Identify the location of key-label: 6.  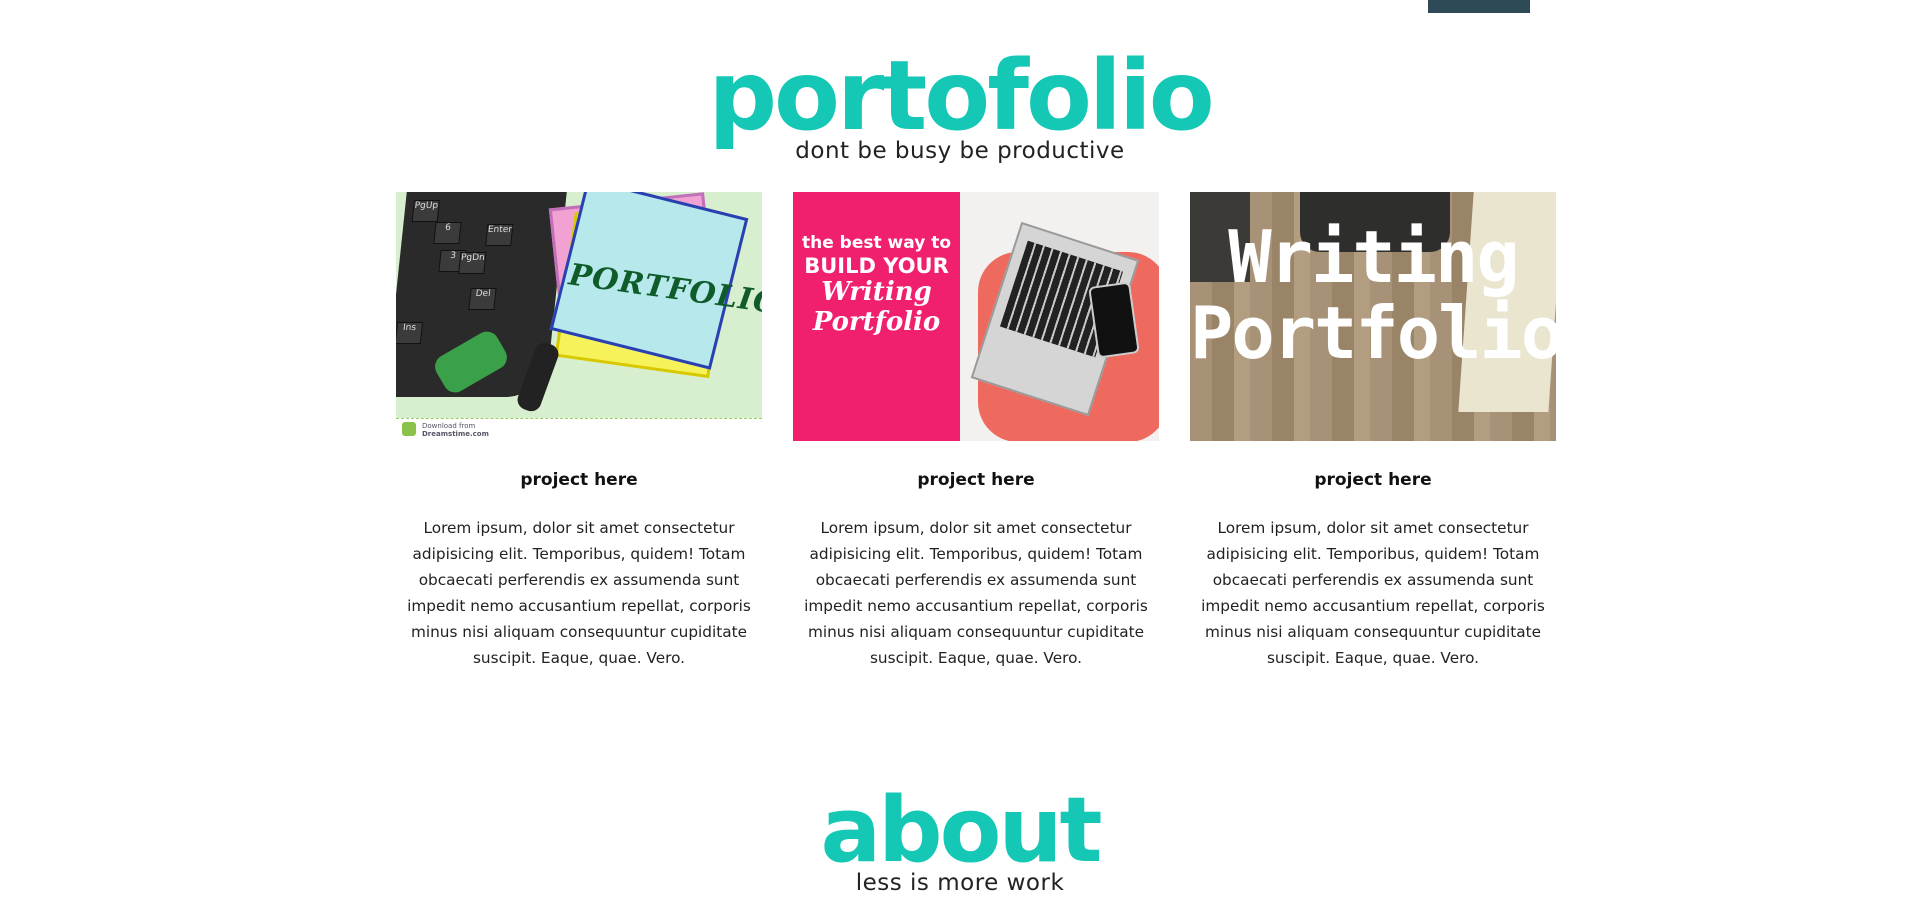
(447, 233).